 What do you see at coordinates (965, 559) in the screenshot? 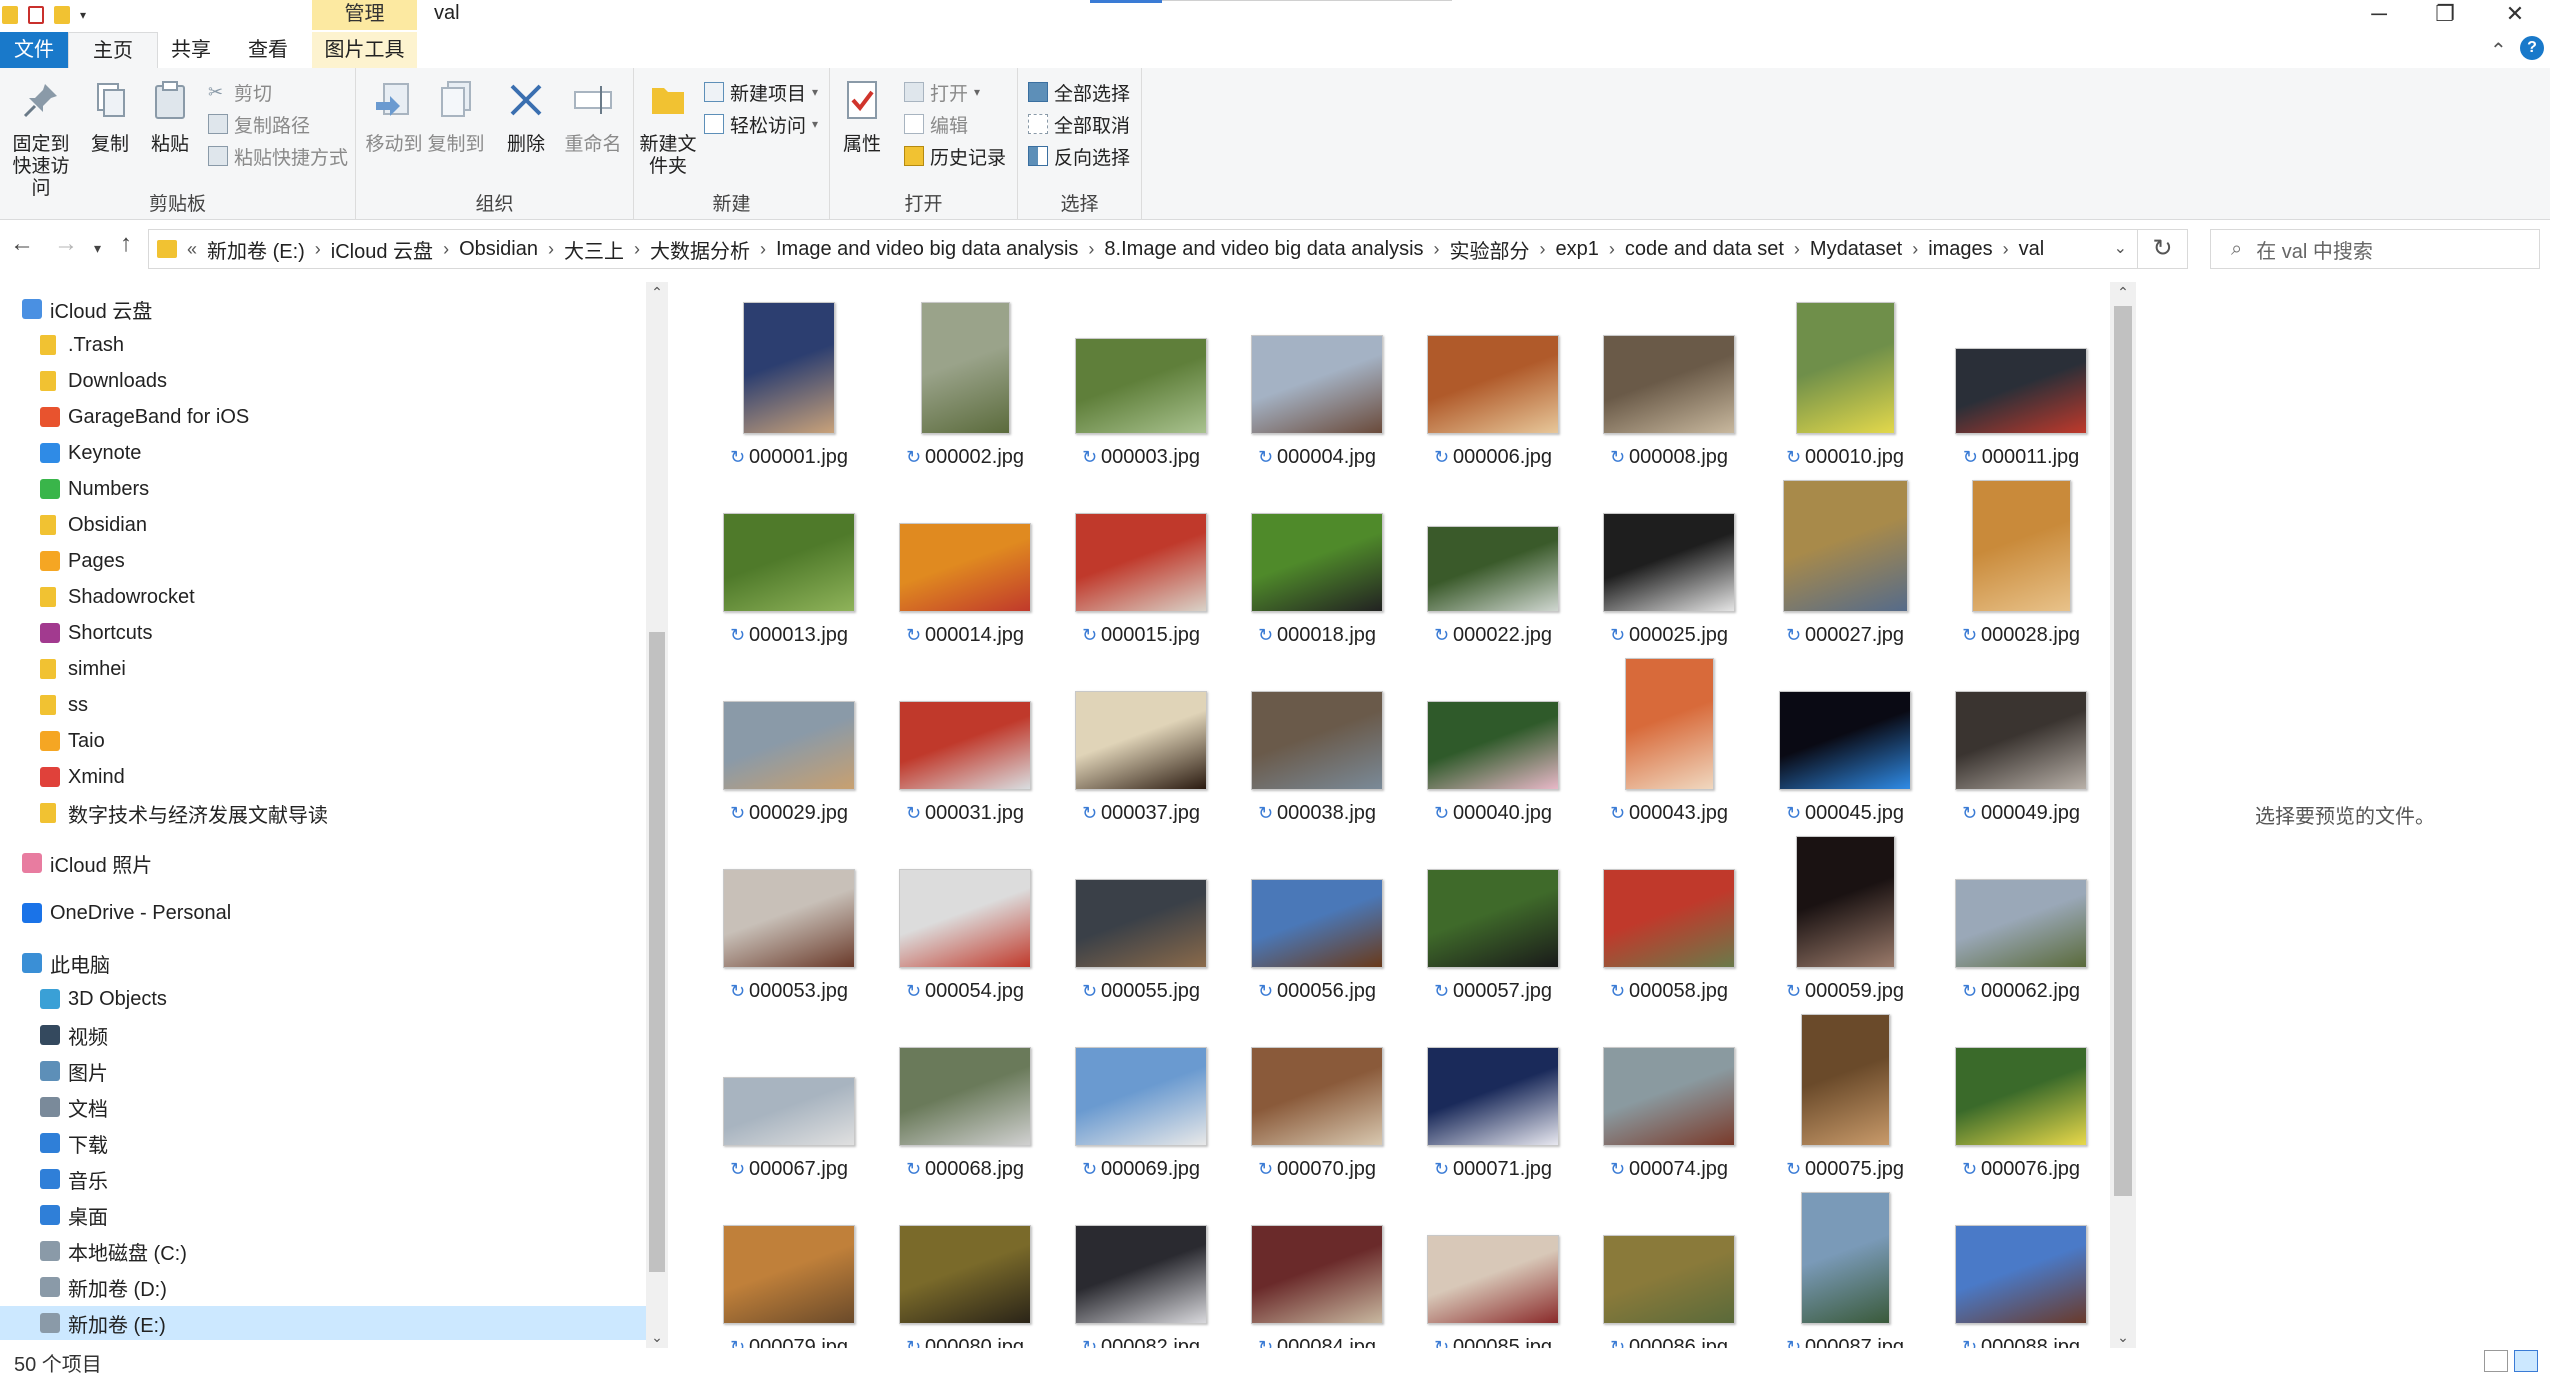
I see `file-tile: ↻ 000014.jpg` at bounding box center [965, 559].